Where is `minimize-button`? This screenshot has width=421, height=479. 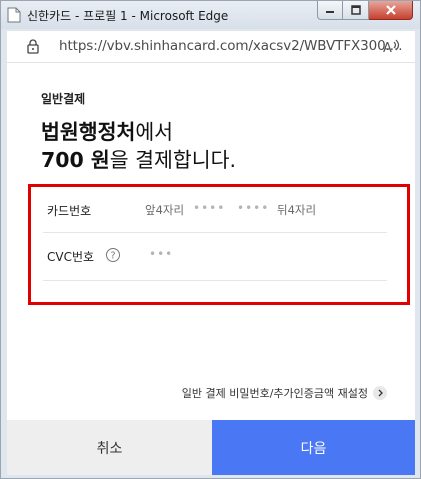
minimize-button is located at coordinates (330, 10).